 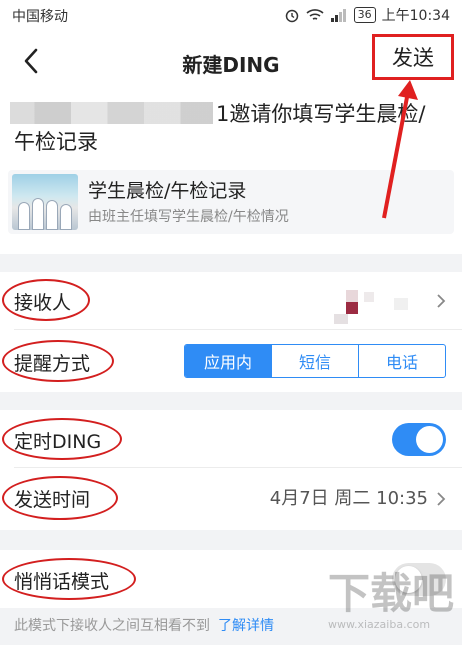 I want to click on status-bar: 中国移动 36 上午10:34, so click(x=231, y=15).